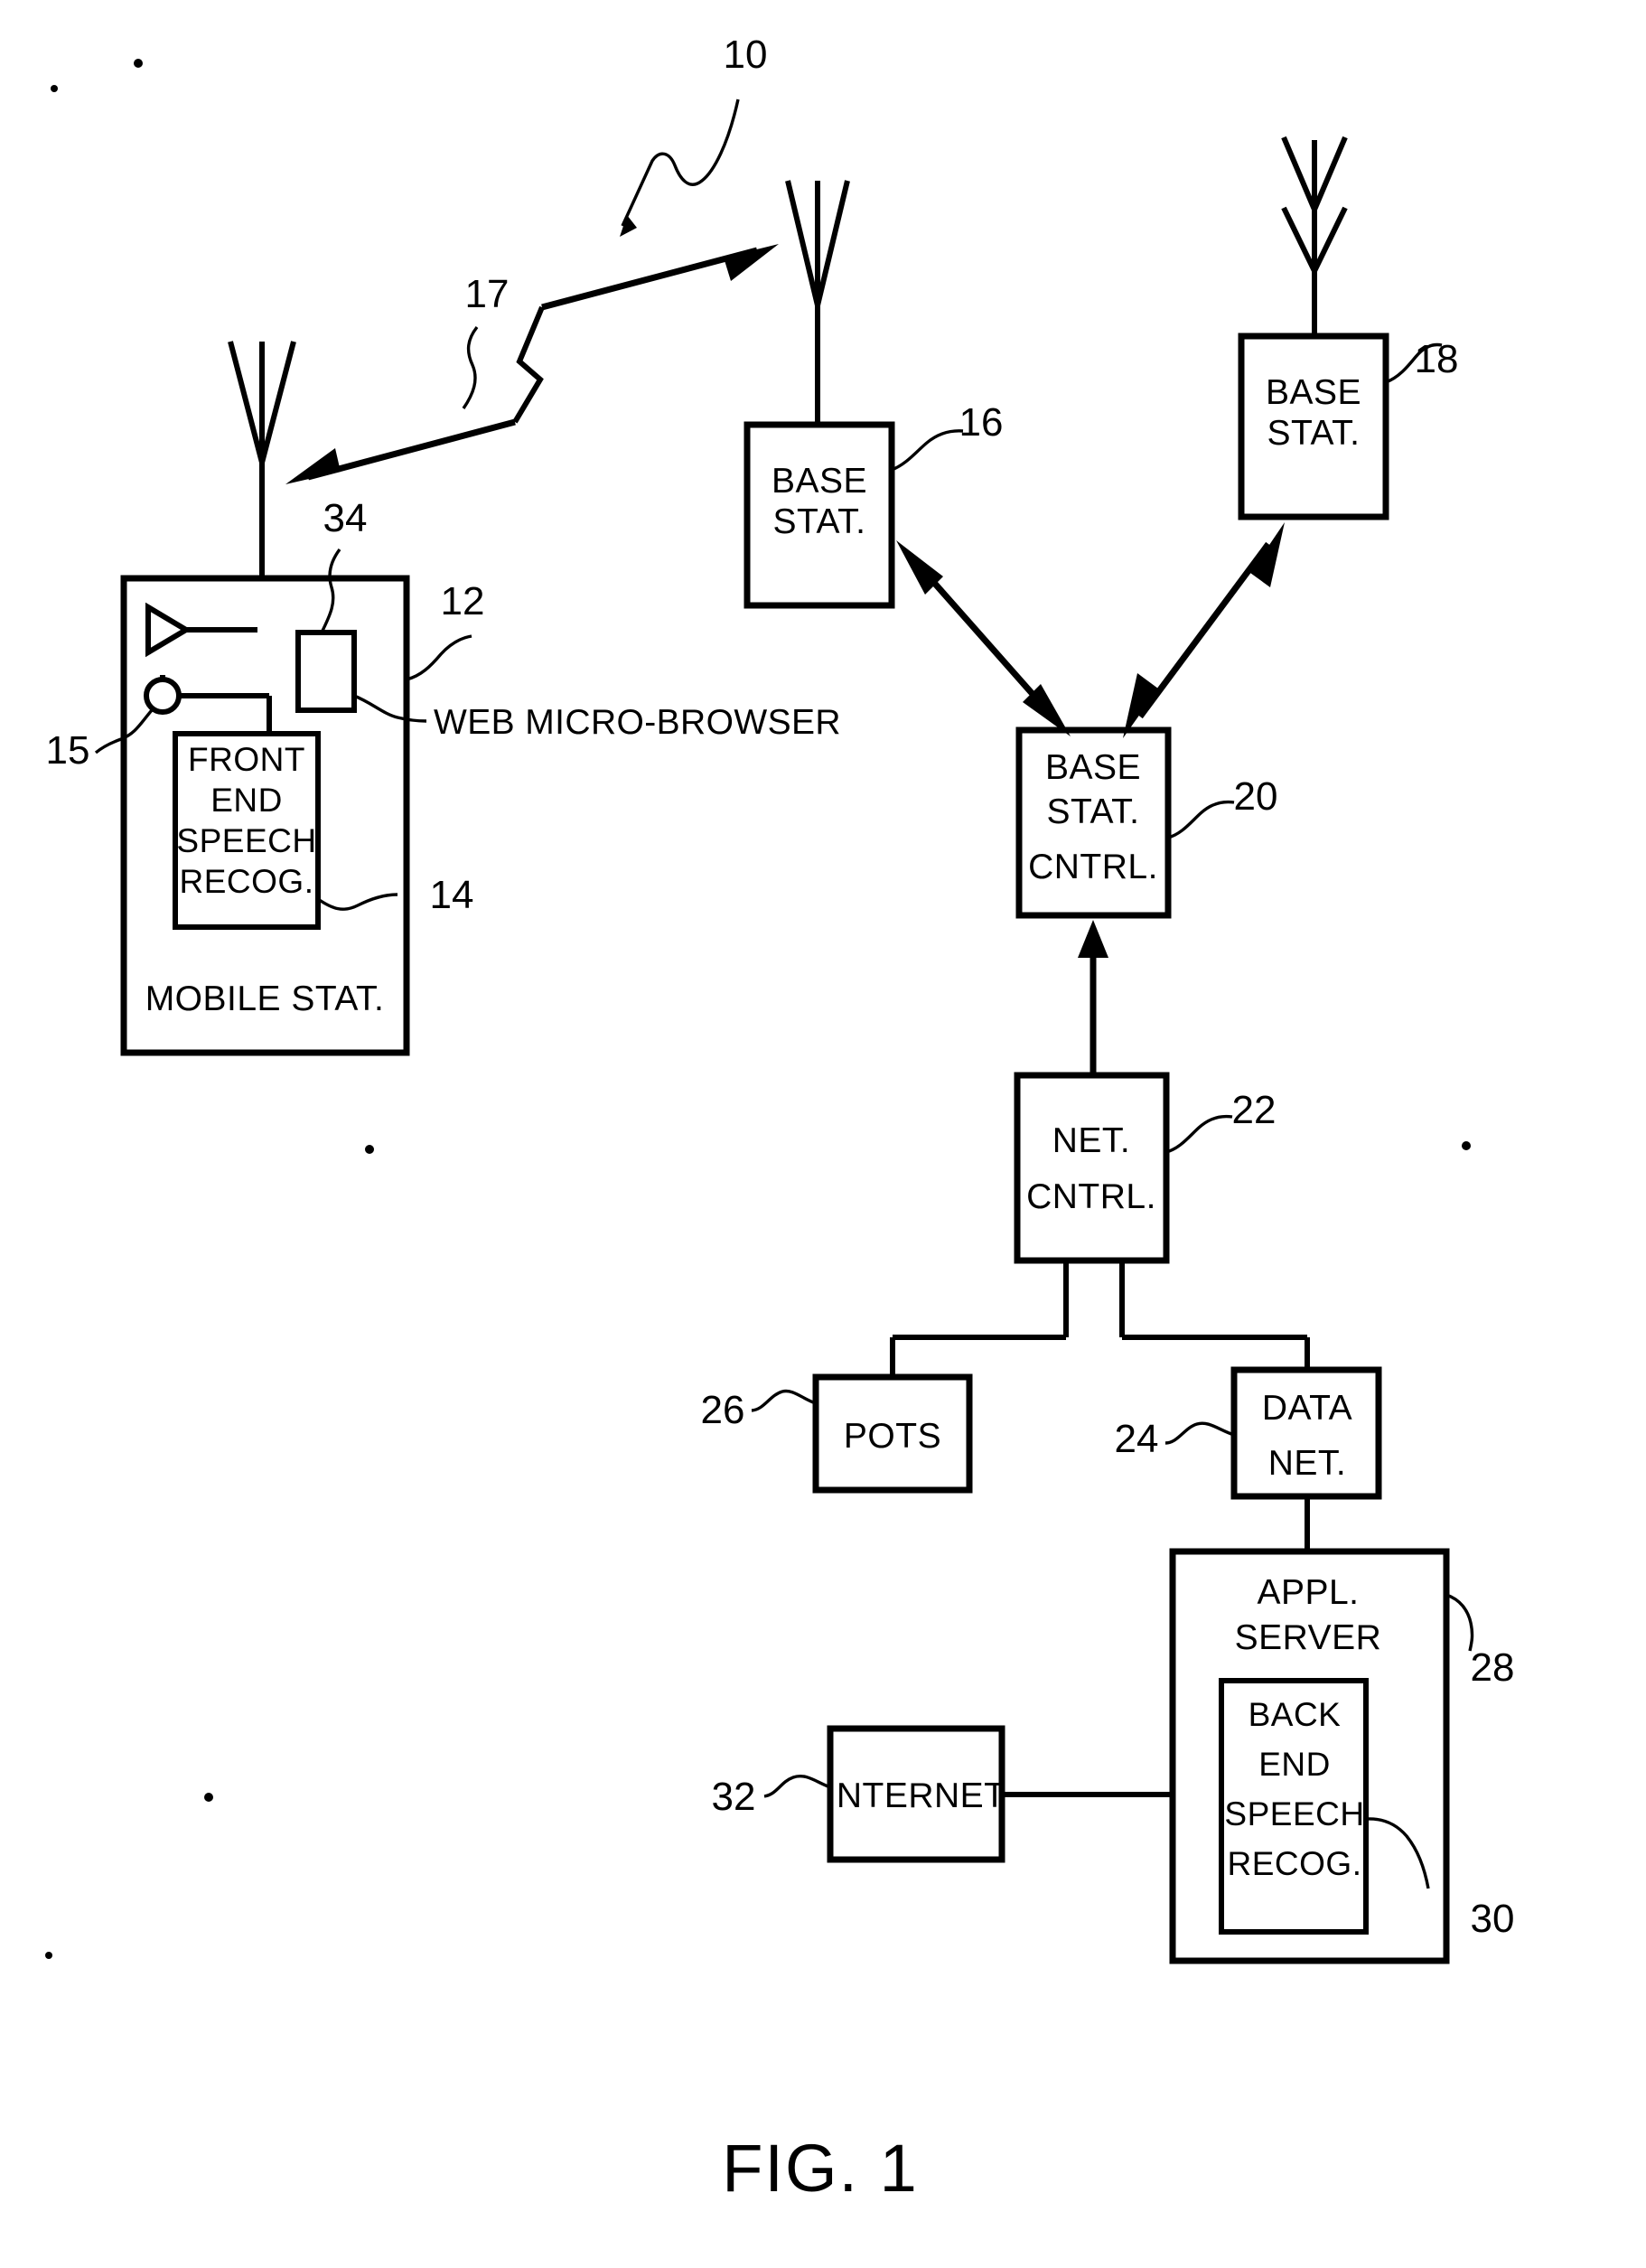 The width and height of the screenshot is (1646, 2268). What do you see at coordinates (819, 481) in the screenshot?
I see `base-station-16-line-0: BASE` at bounding box center [819, 481].